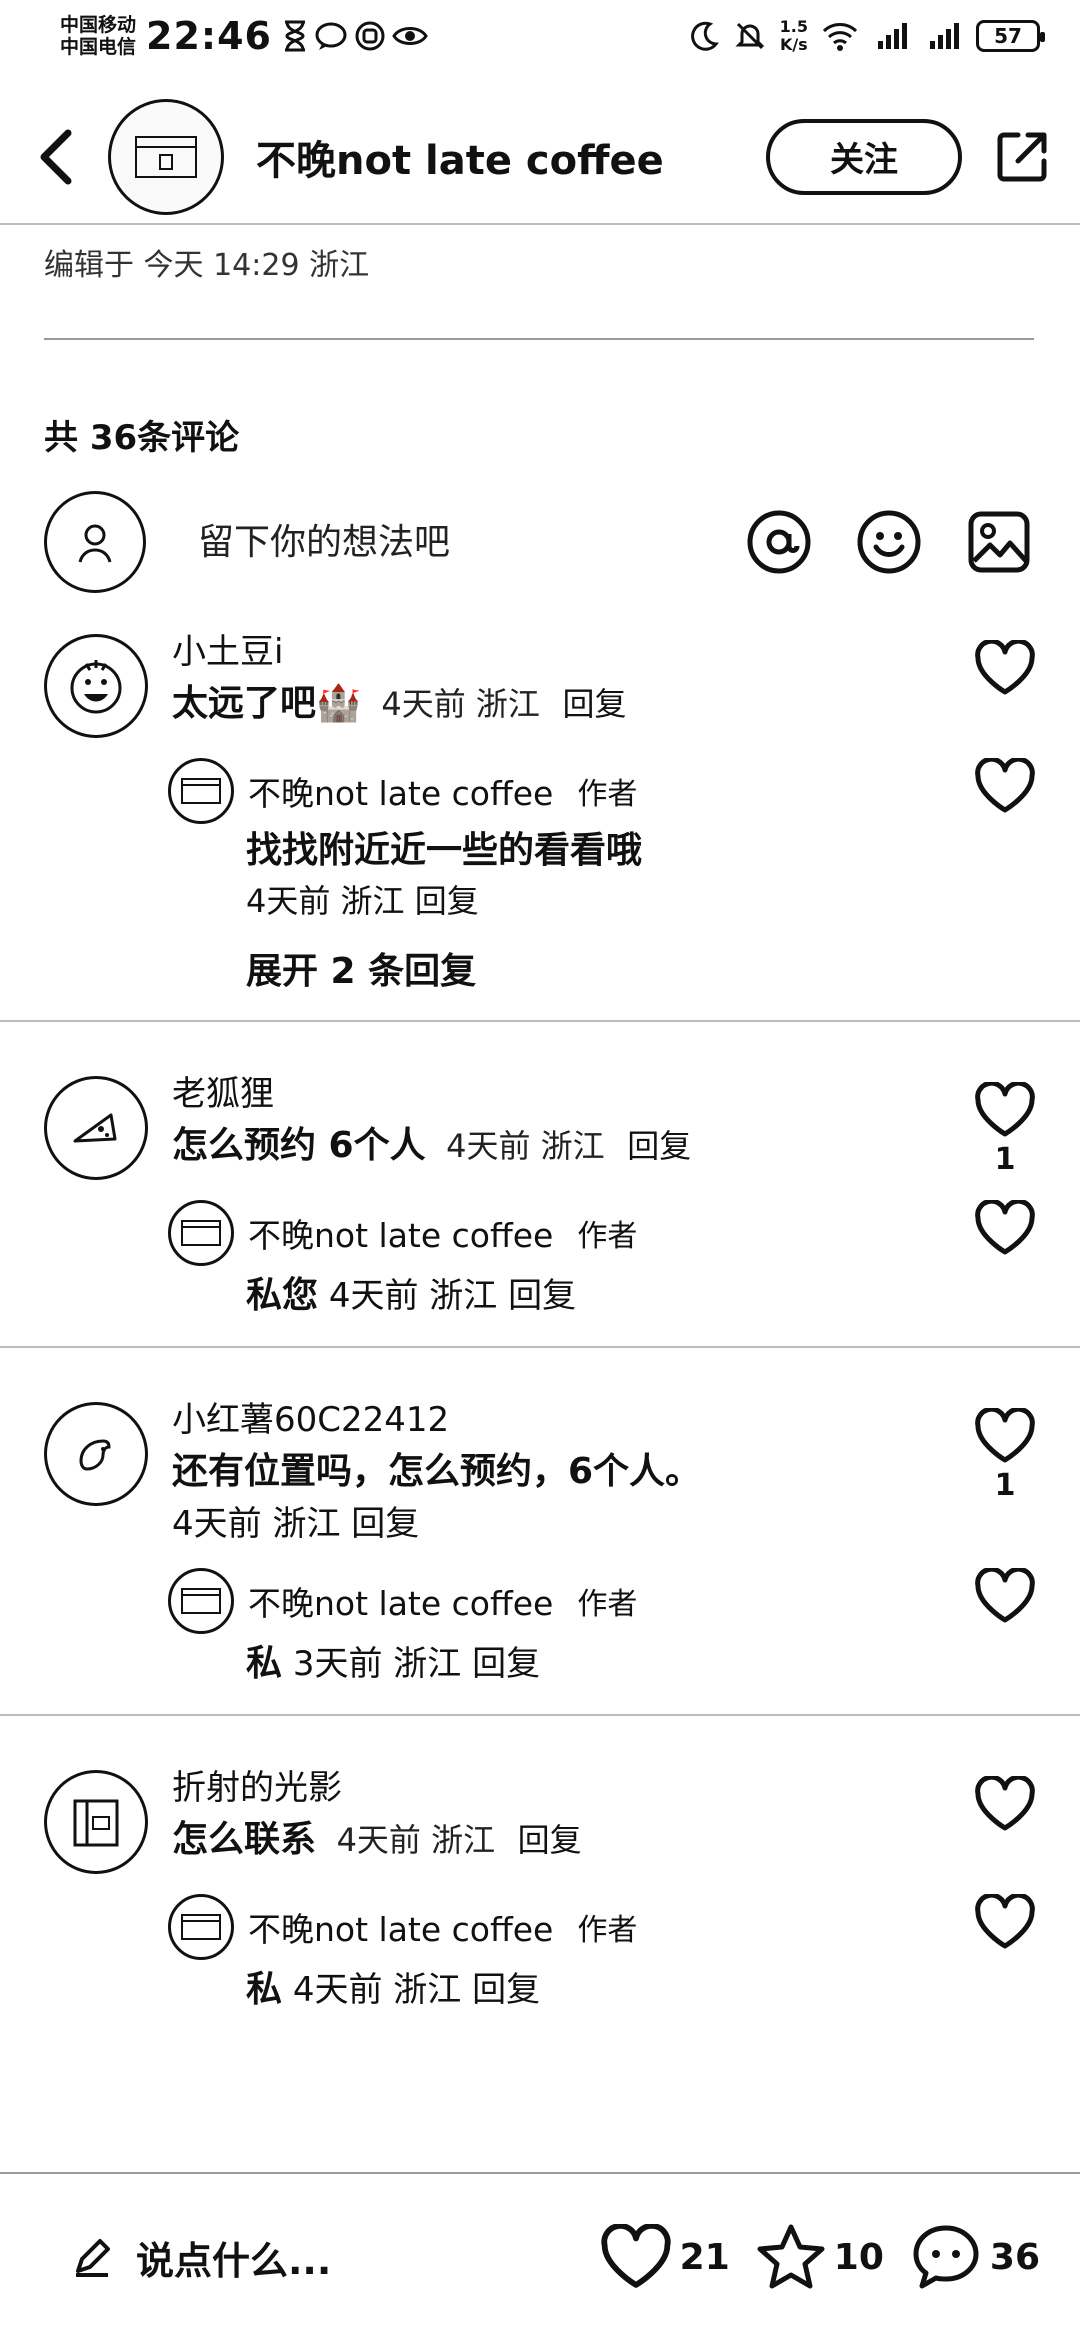  I want to click on post-comment-button: 36, so click(975, 2257).